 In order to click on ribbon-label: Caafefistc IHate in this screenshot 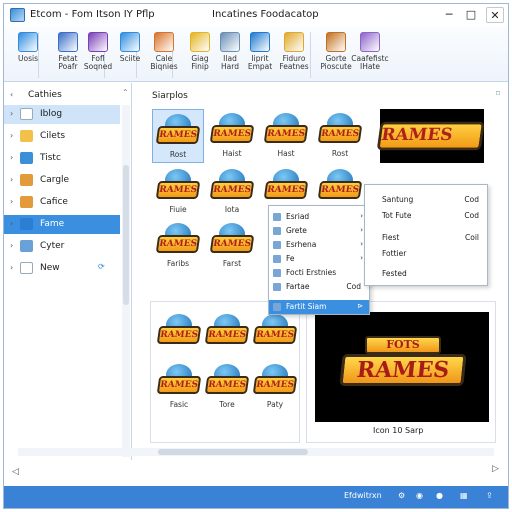, I will do `click(370, 62)`.